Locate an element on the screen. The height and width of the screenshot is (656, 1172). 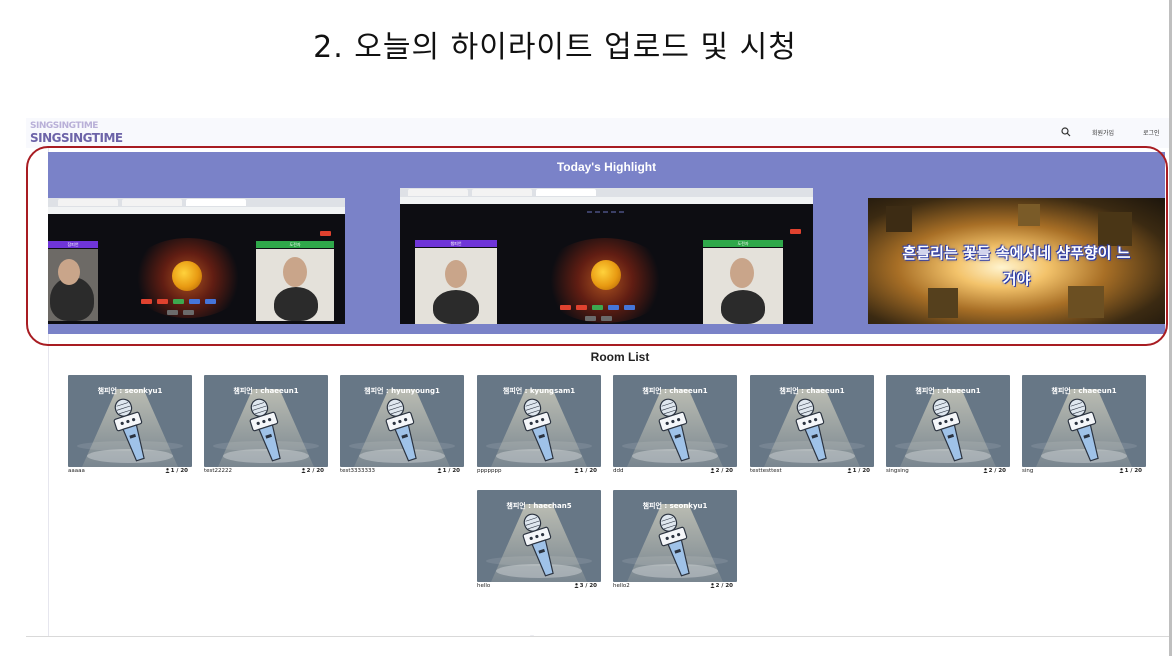
logo: SINGSINGTIME SINGSINGTIME is located at coordinates (76, 134).